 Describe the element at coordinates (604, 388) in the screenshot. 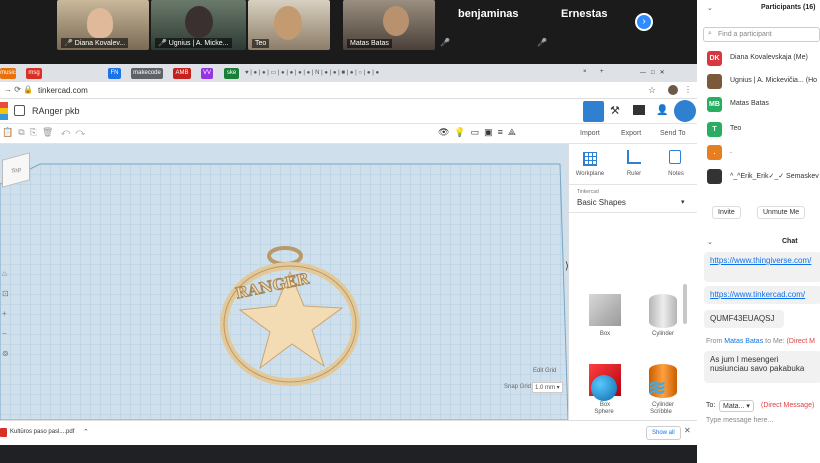

I see `sphere-shape` at that location.